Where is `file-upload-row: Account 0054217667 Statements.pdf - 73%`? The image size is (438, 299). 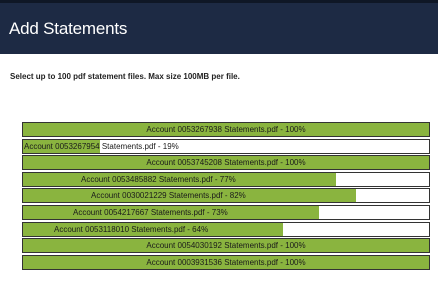 file-upload-row: Account 0054217667 Statements.pdf - 73% is located at coordinates (226, 212).